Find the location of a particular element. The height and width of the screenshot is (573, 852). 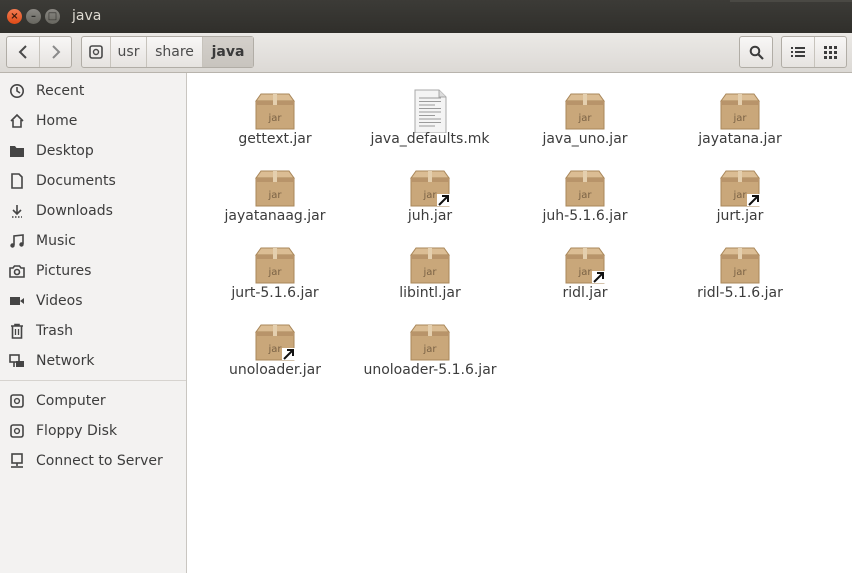

list-view-icon is located at coordinates (798, 52).